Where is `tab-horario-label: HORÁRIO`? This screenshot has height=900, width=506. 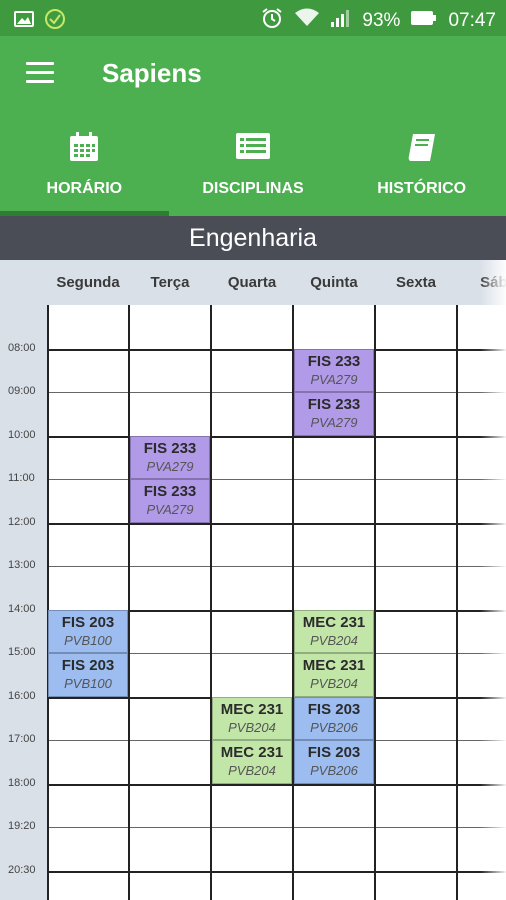 tab-horario-label: HORÁRIO is located at coordinates (84, 188).